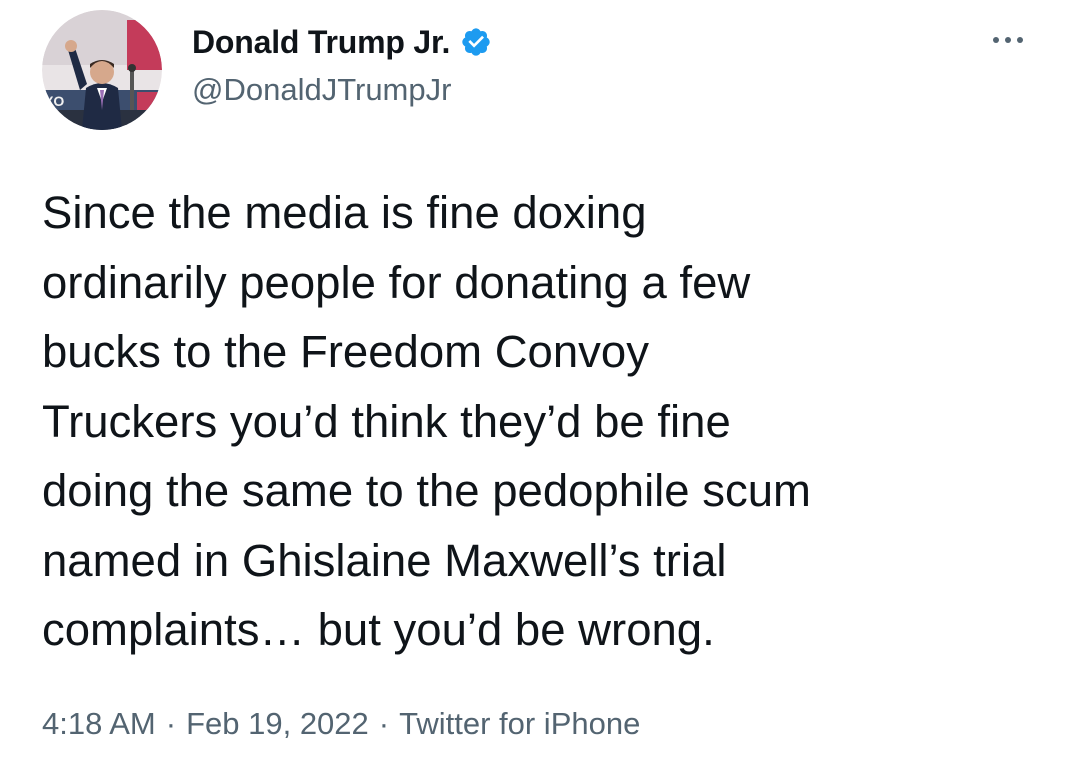 The width and height of the screenshot is (1080, 781). I want to click on display-name: Donald Trump Jr., so click(321, 42).